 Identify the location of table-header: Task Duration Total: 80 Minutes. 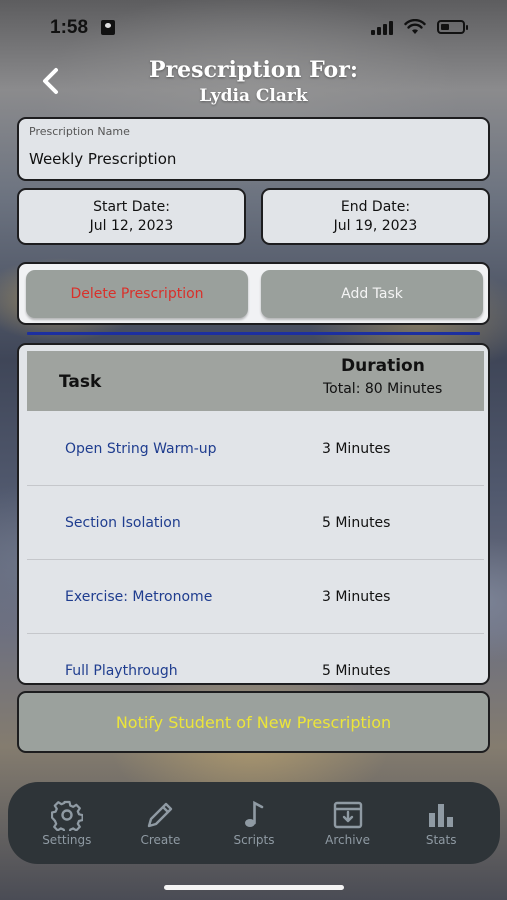
(255, 381).